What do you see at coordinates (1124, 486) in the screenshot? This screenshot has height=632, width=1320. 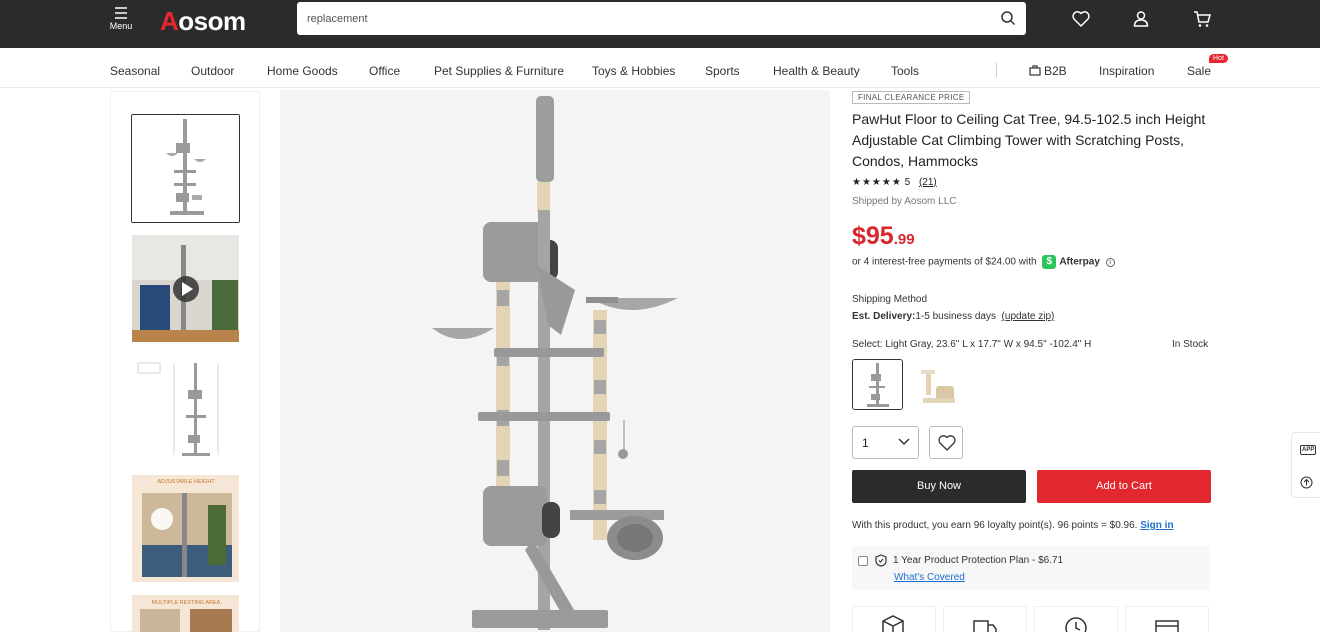 I see `add-to-cart-button: Add to Cart` at bounding box center [1124, 486].